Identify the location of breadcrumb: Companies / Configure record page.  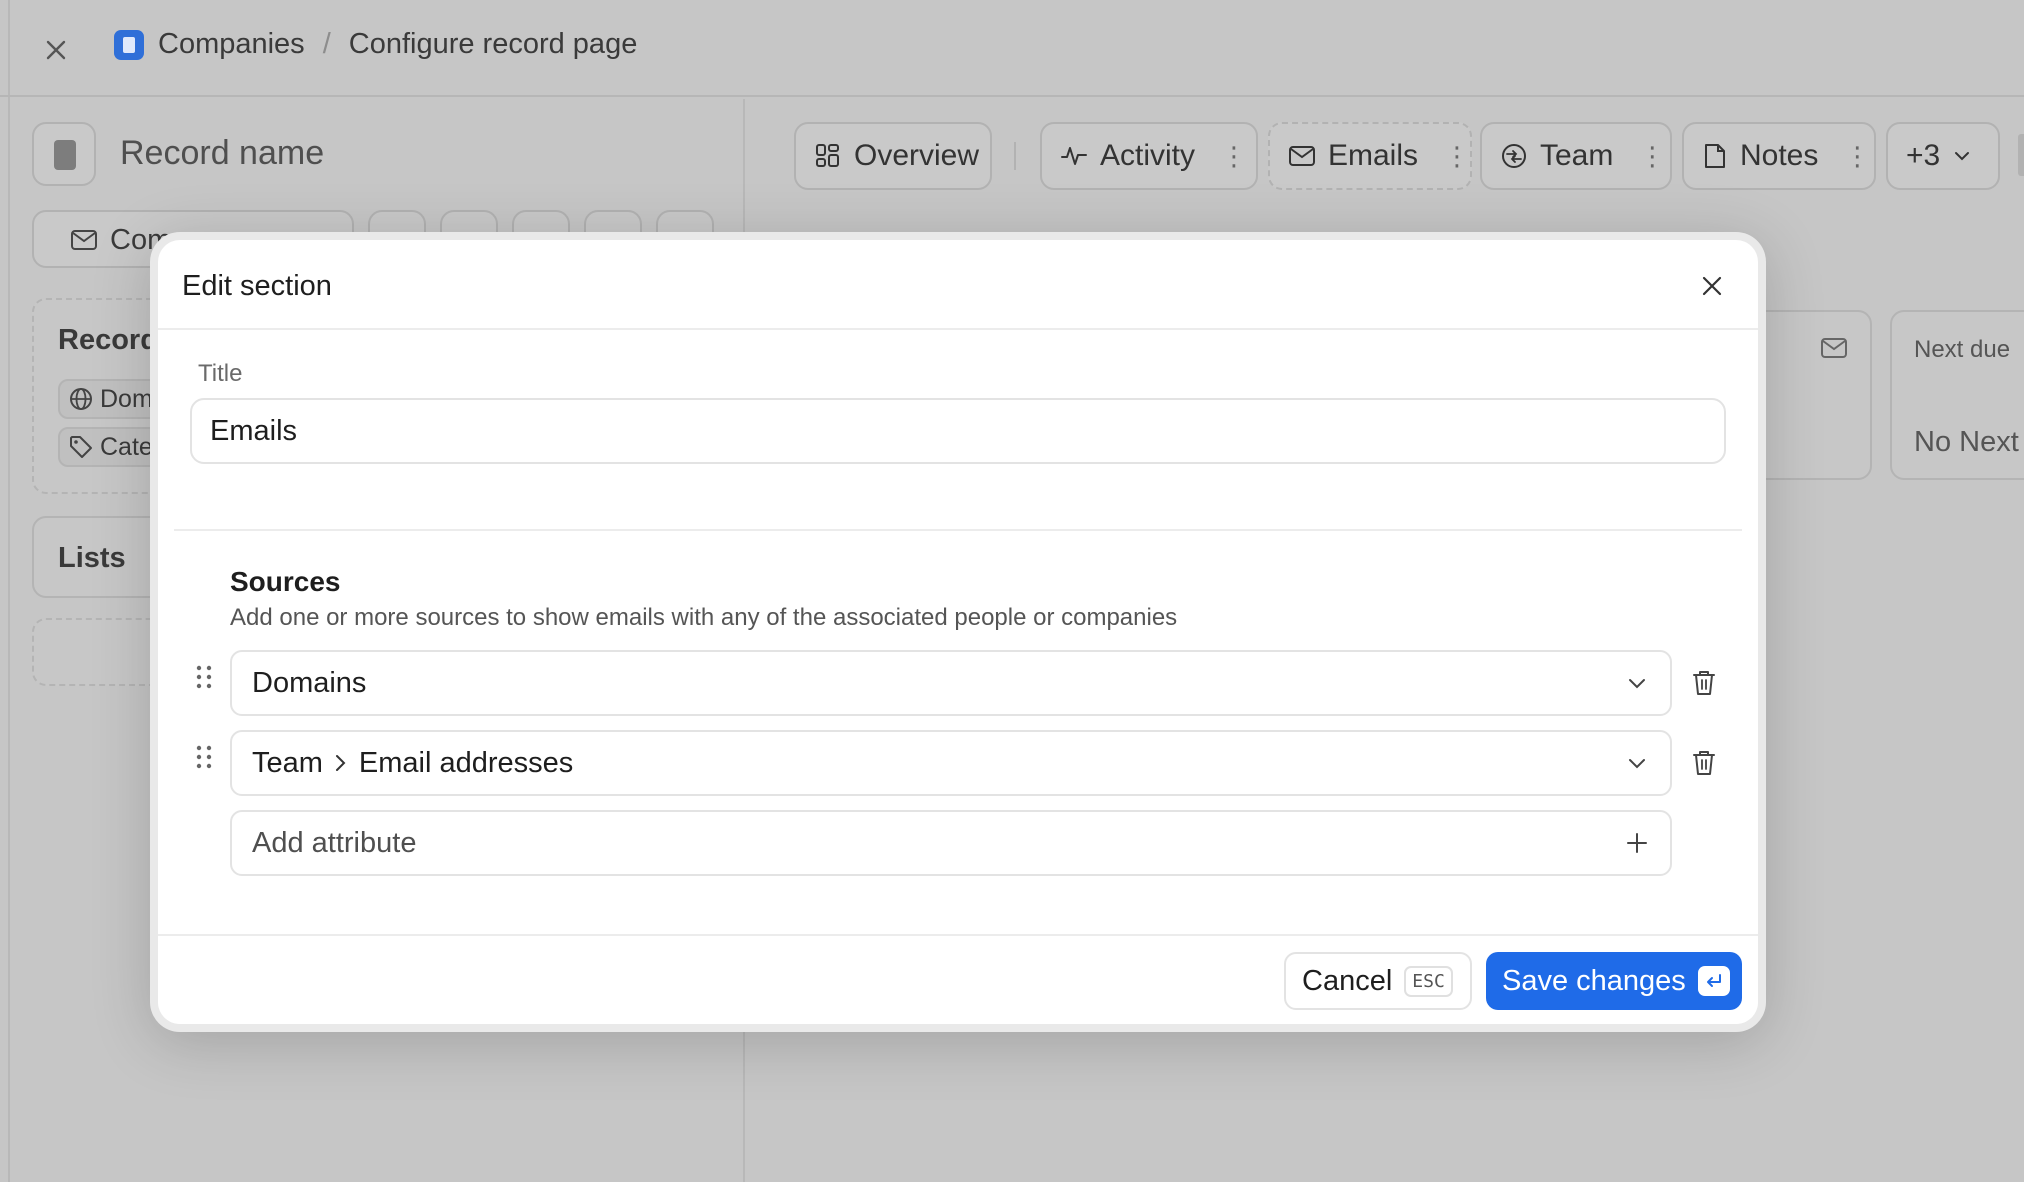
(375, 44).